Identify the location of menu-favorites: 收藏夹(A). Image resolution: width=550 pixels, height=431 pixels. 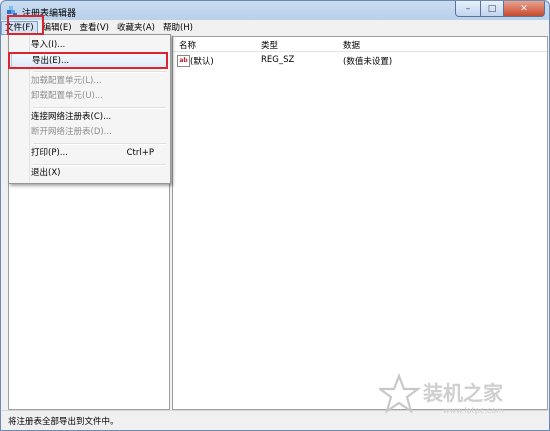
(136, 28).